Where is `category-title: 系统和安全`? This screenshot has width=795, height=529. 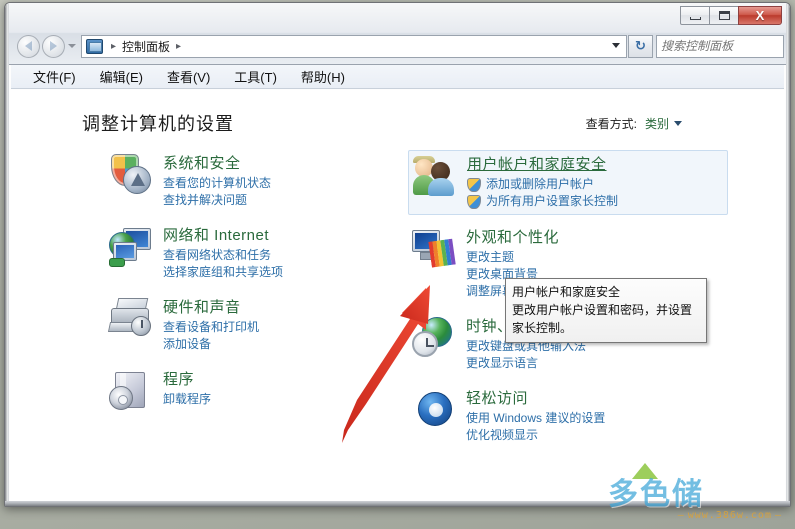 category-title: 系统和安全 is located at coordinates (282, 164).